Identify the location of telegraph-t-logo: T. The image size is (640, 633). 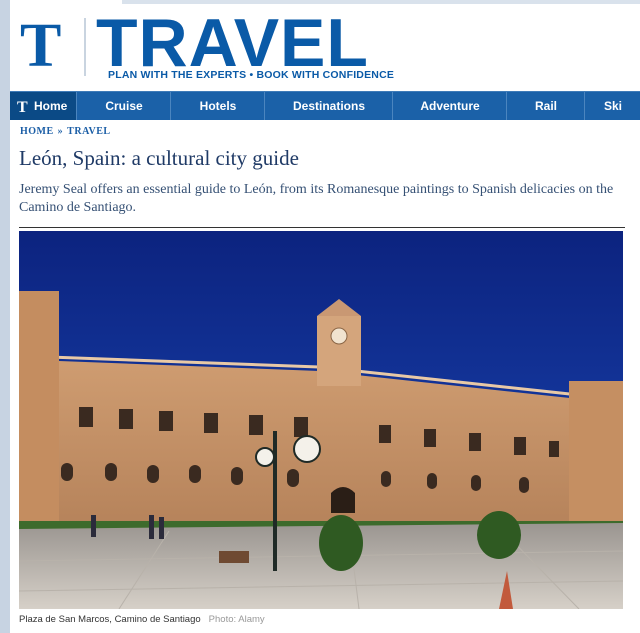
(46, 44).